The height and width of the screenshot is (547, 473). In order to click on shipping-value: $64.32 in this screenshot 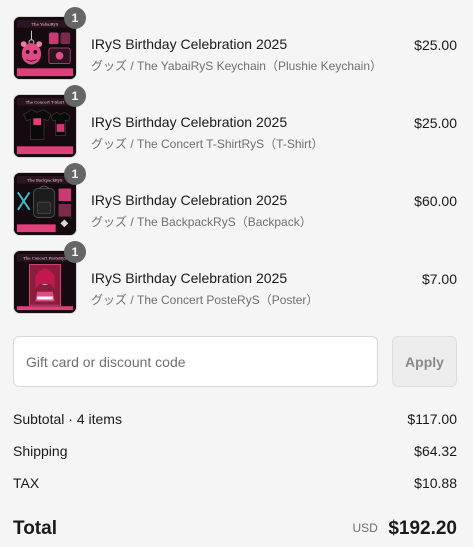, I will do `click(435, 451)`.